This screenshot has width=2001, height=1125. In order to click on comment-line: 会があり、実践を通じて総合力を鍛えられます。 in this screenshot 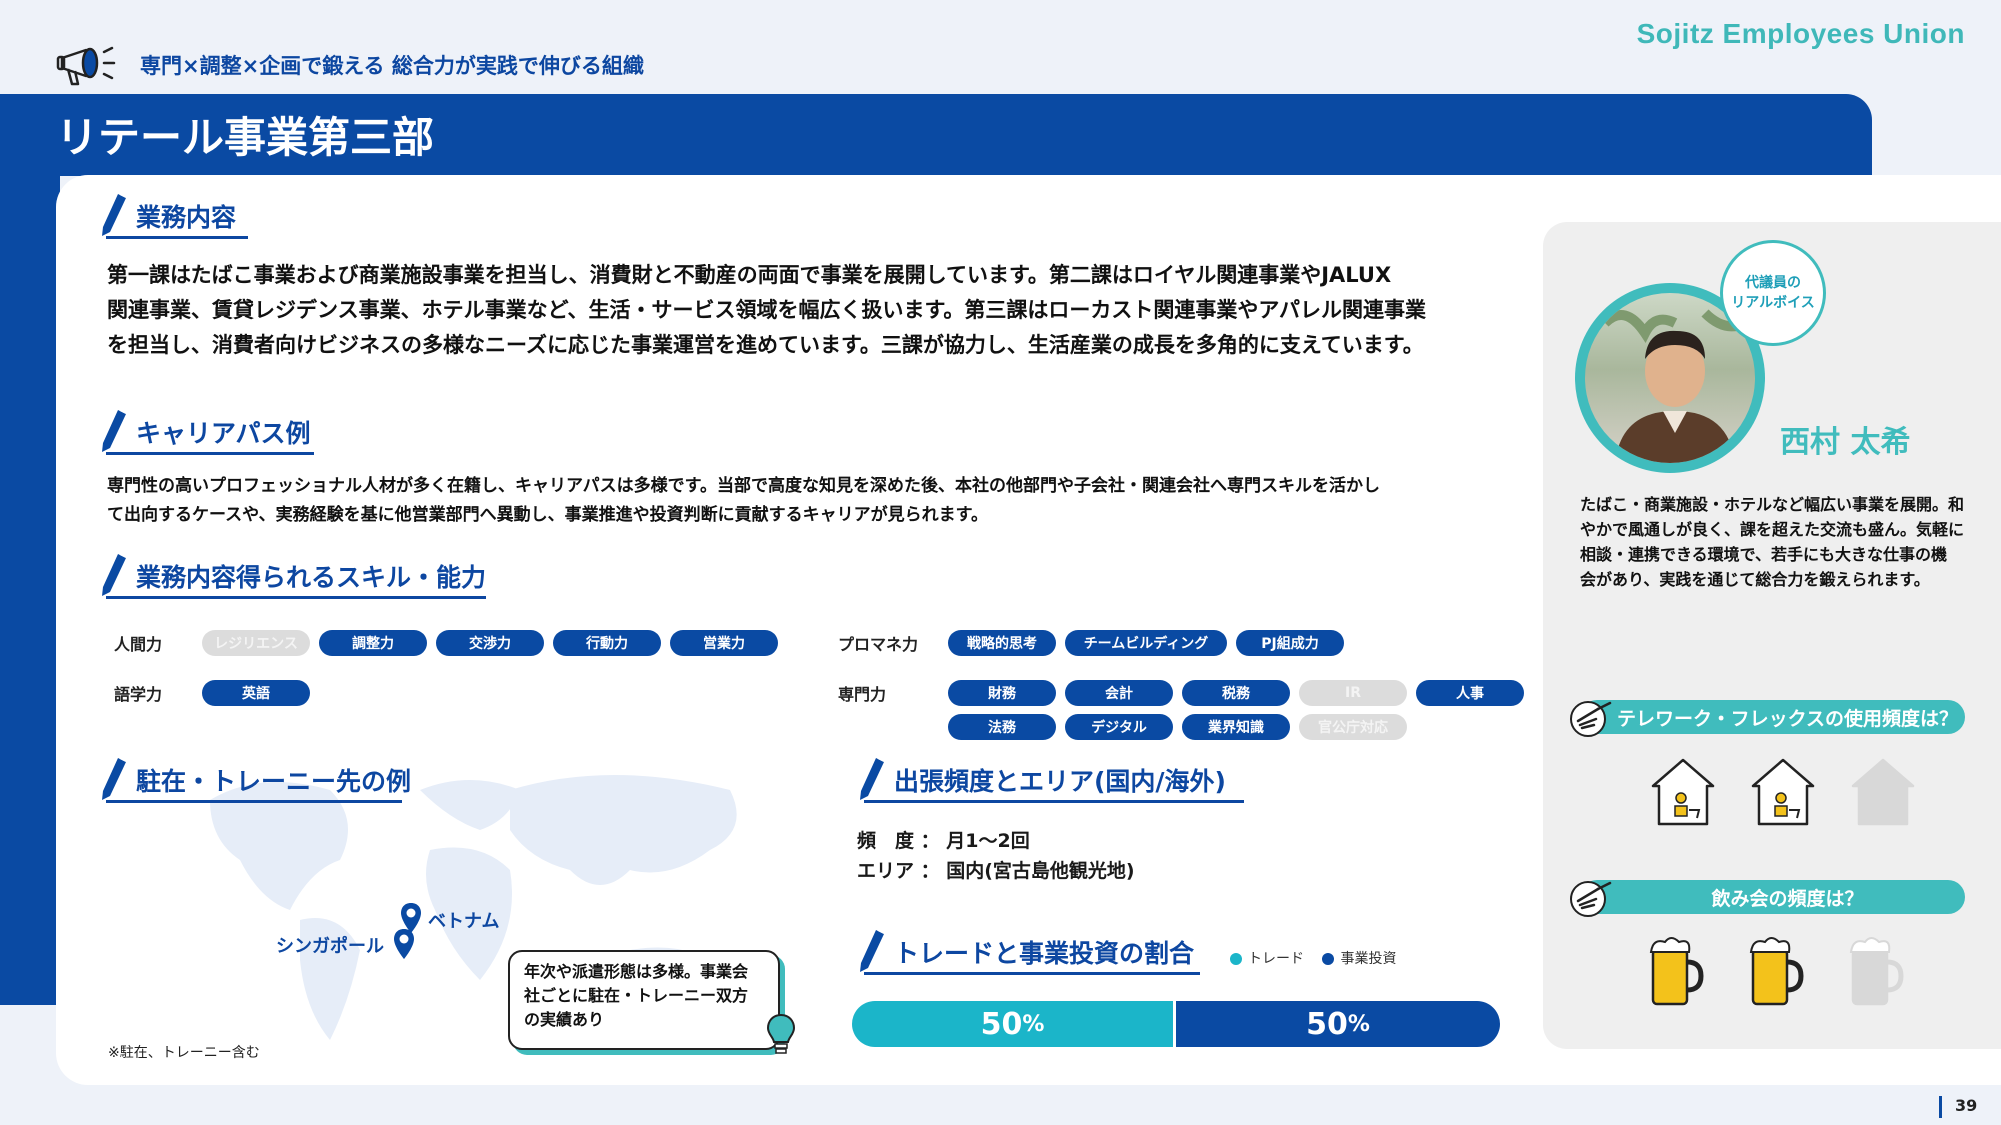, I will do `click(1755, 579)`.